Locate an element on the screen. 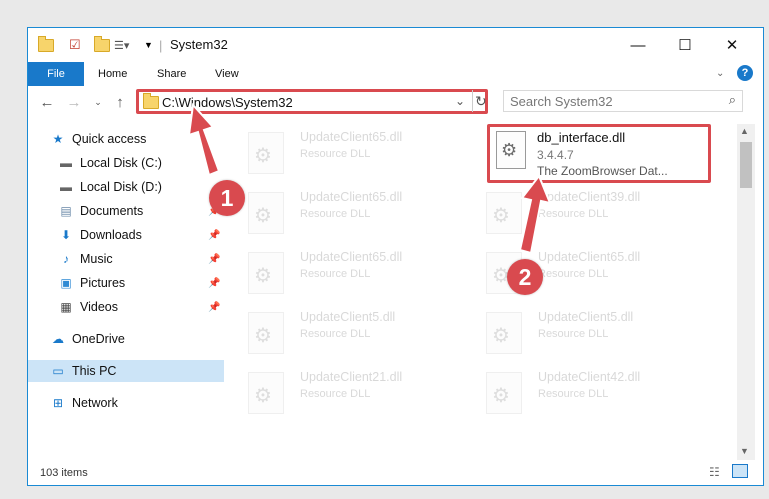 This screenshot has width=769, height=499. window-title: System32 is located at coordinates (199, 44).